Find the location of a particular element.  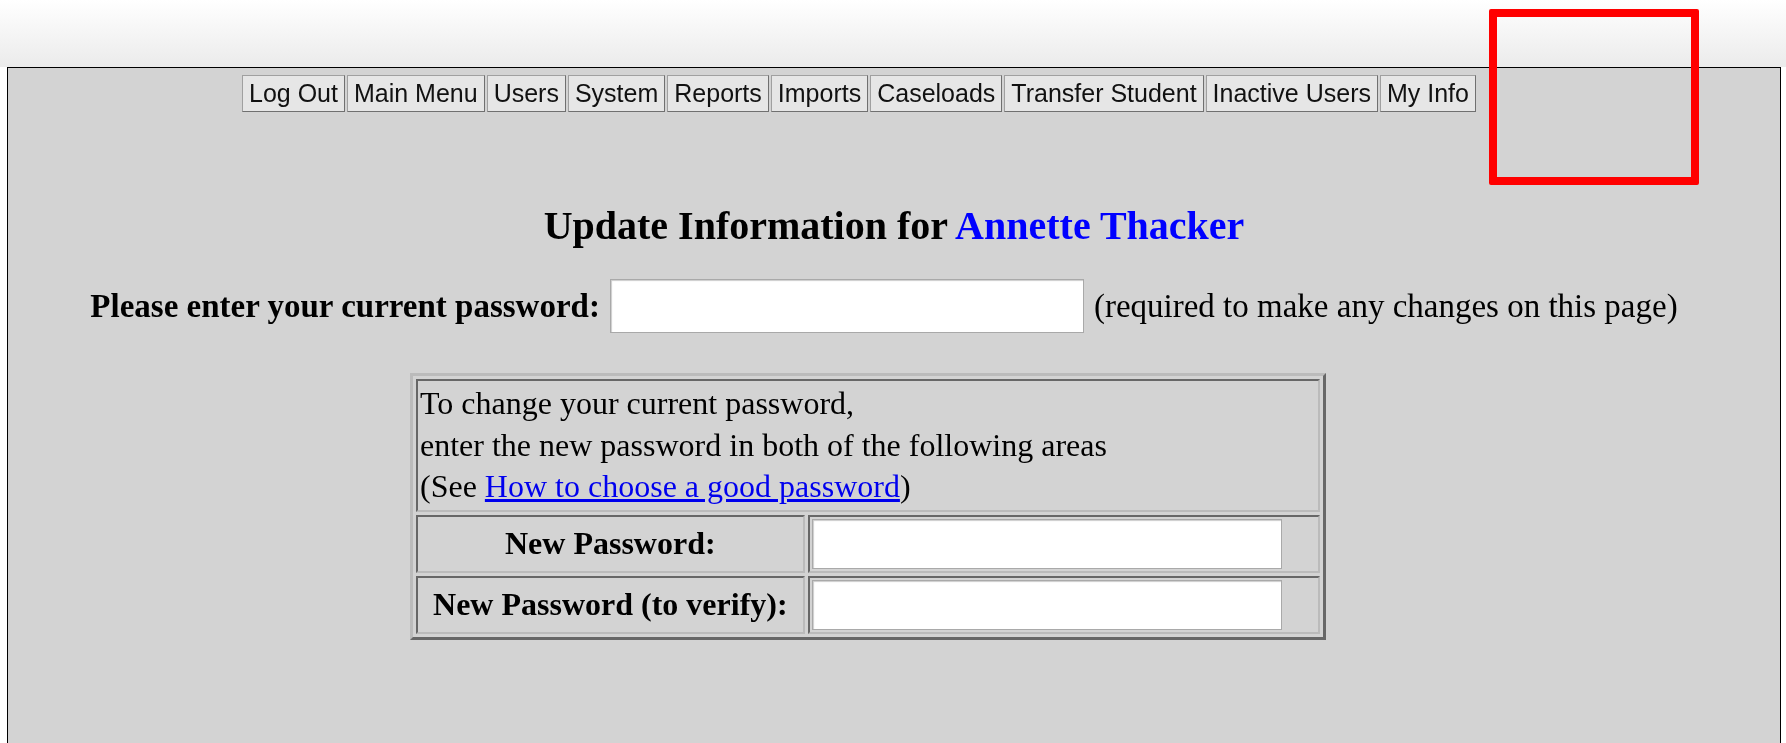

nav-button: My Info is located at coordinates (1428, 93).